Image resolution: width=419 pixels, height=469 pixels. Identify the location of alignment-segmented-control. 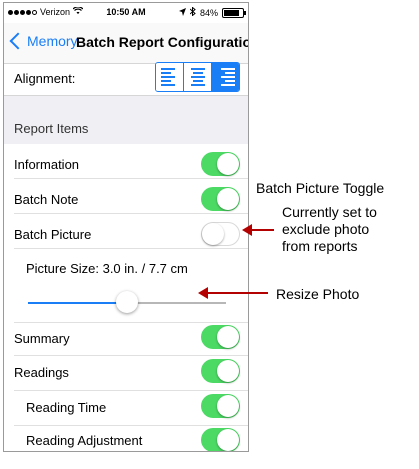
(197, 77).